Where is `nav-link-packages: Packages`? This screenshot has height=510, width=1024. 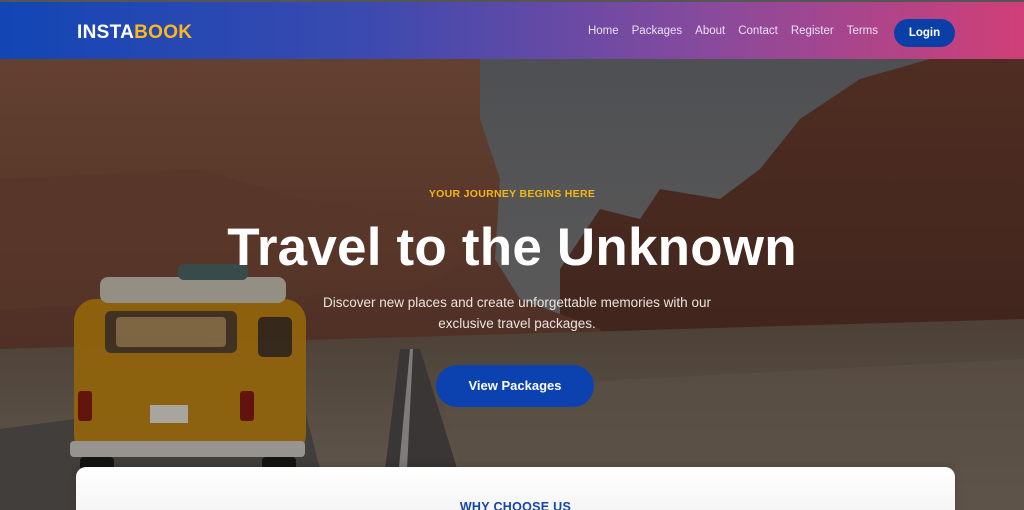 nav-link-packages: Packages is located at coordinates (657, 31).